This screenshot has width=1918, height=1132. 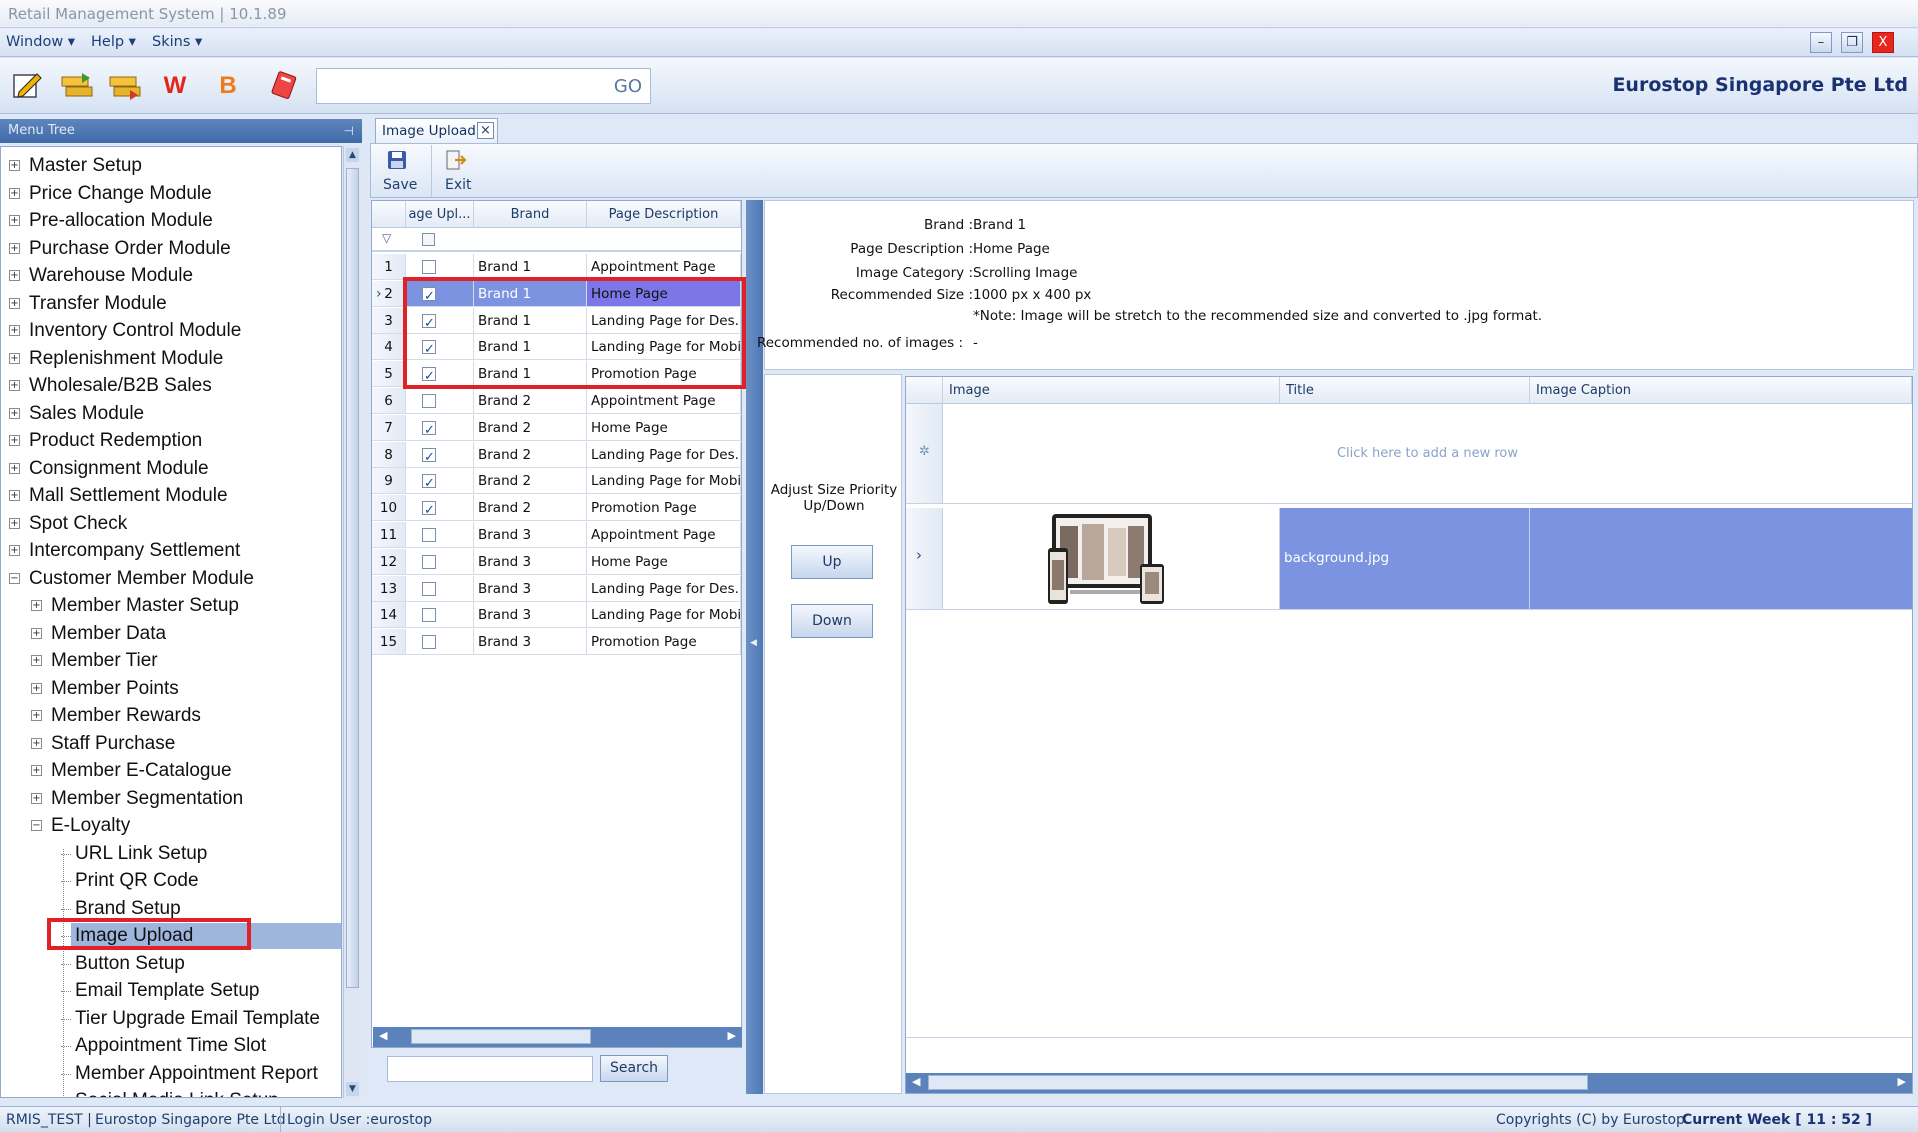 I want to click on menu-item-consignment-module: Consignment Module, so click(x=119, y=469).